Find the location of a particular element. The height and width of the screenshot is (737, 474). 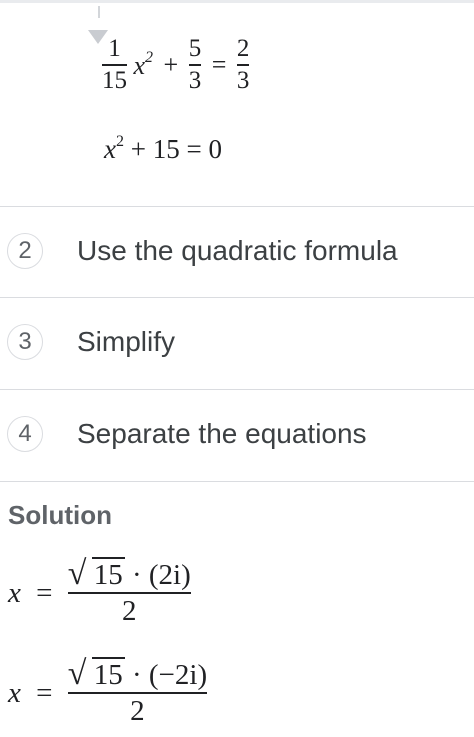

equation-2: x2 + 15 = 0 is located at coordinates (163, 149).